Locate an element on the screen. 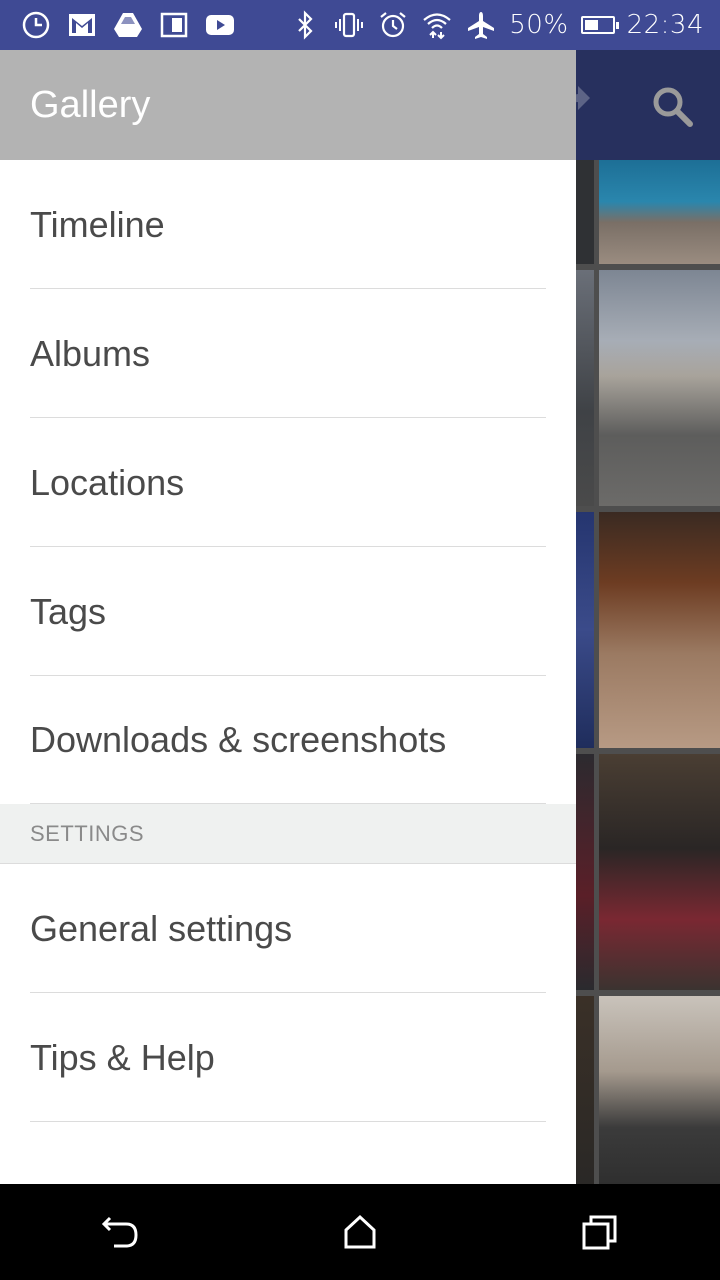 This screenshot has height=1280, width=720. drive-icon is located at coordinates (128, 25).